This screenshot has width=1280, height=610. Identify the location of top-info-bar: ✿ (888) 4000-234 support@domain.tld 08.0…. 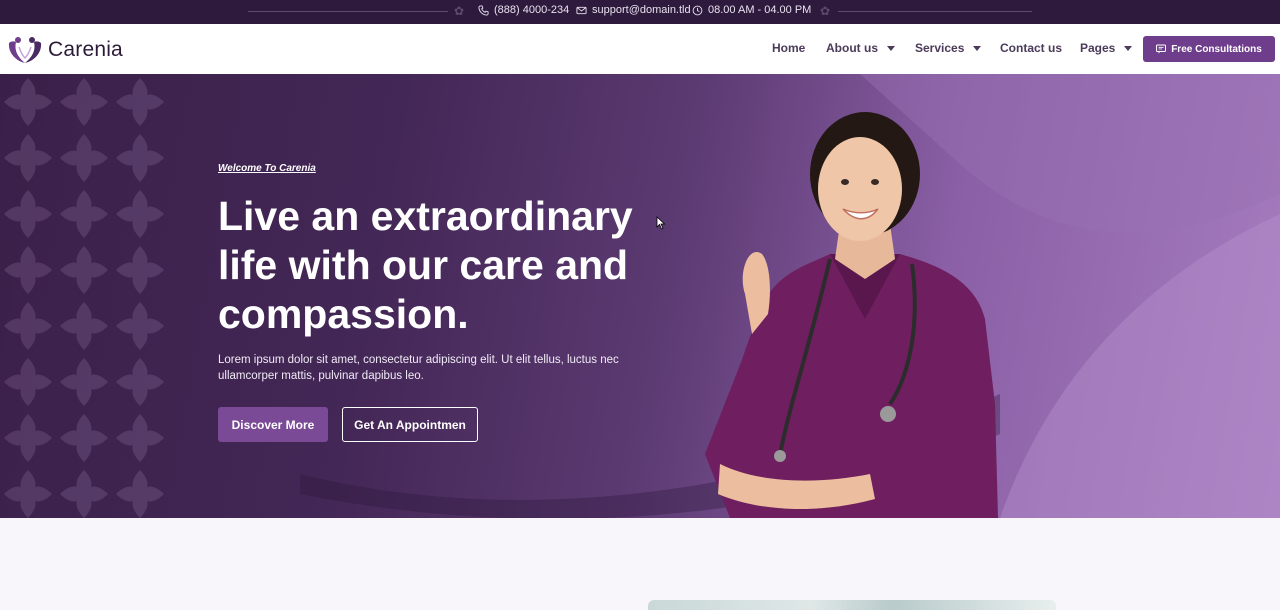
(640, 12).